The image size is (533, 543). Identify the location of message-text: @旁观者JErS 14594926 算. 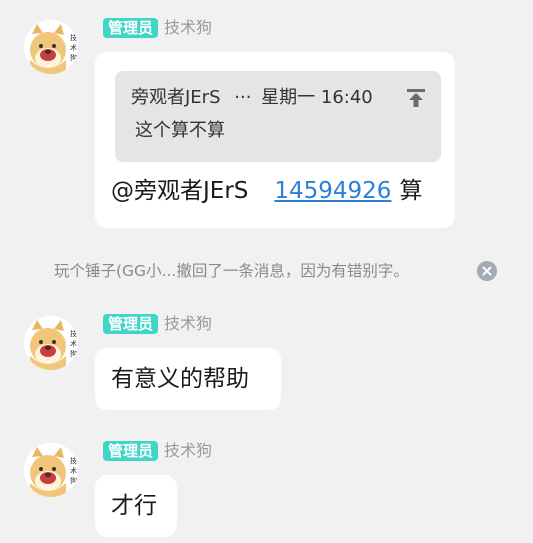
(266, 191).